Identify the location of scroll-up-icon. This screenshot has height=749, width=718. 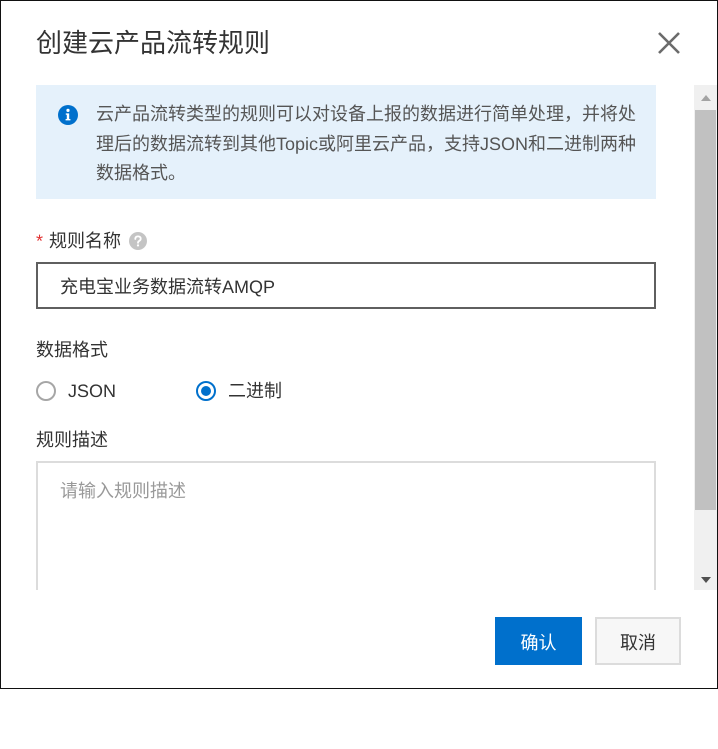
(705, 98).